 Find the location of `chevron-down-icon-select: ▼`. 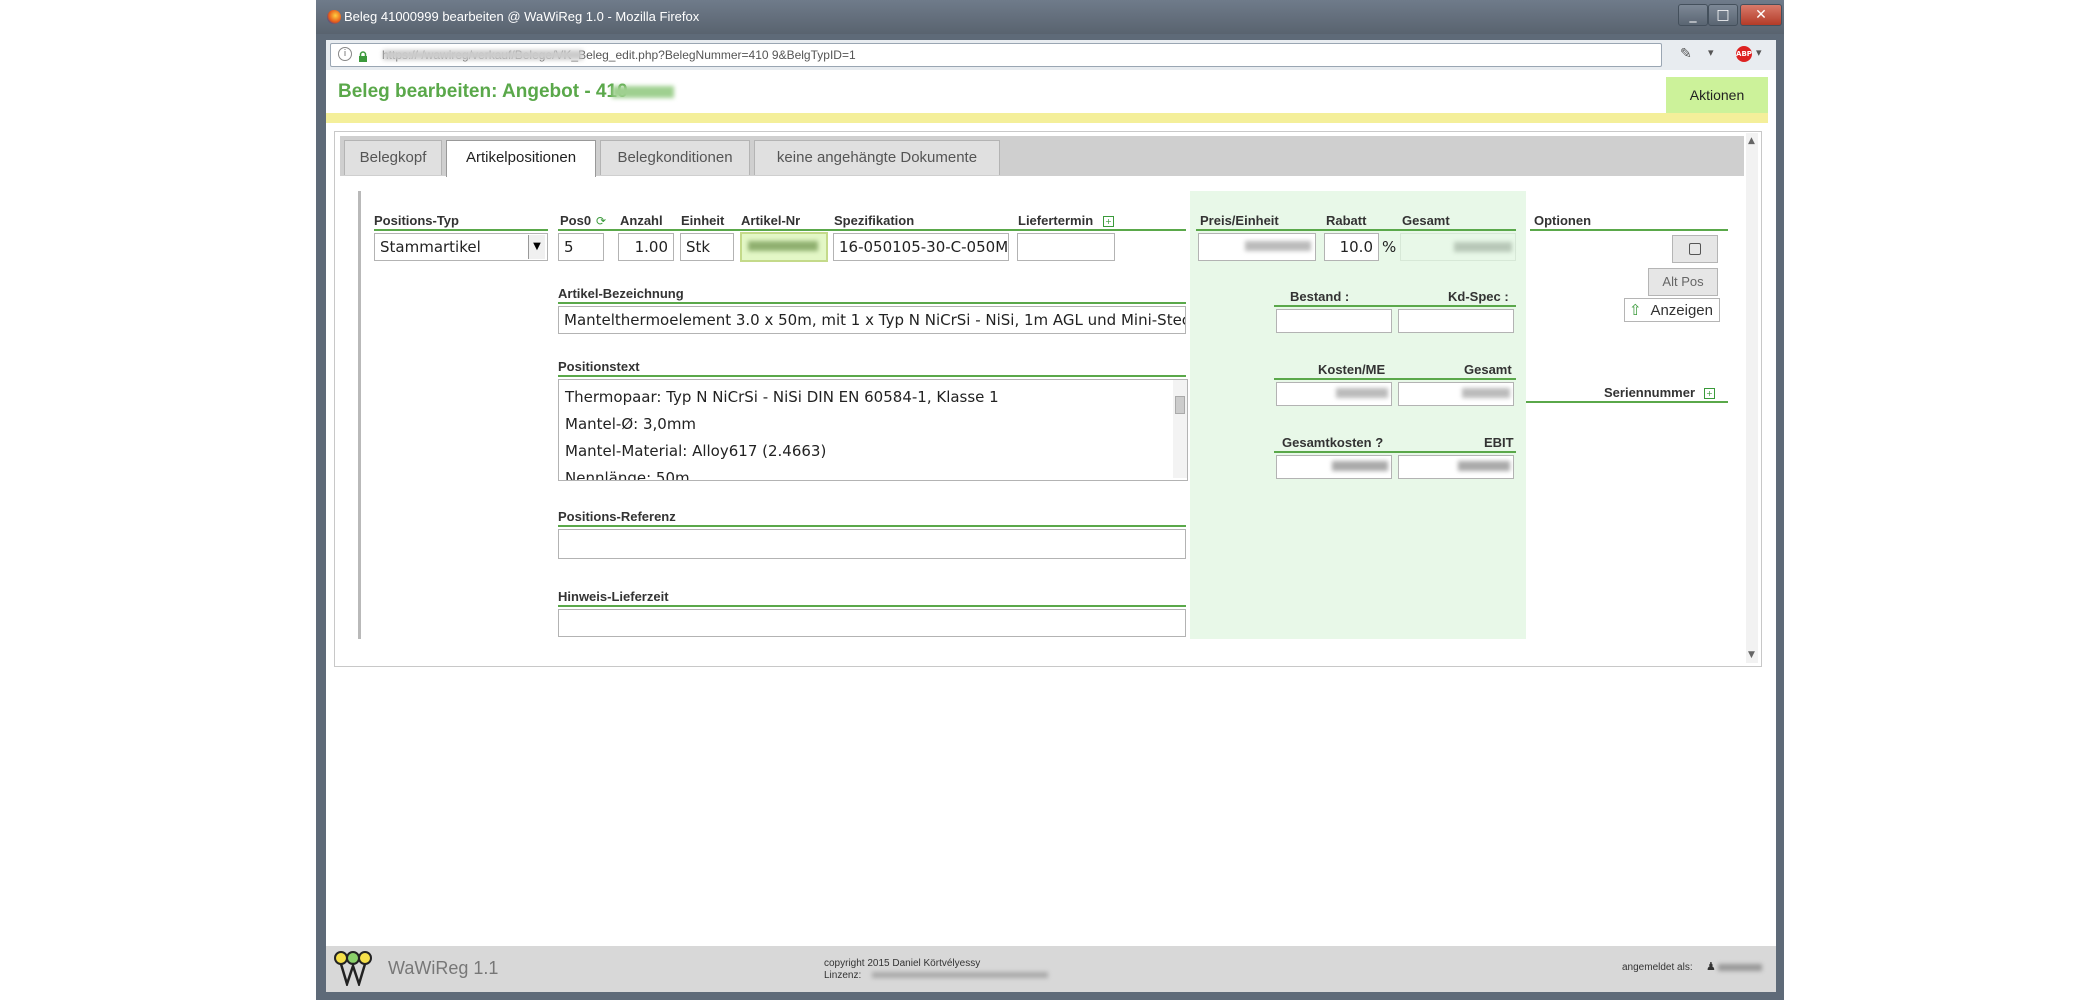

chevron-down-icon-select: ▼ is located at coordinates (536, 247).